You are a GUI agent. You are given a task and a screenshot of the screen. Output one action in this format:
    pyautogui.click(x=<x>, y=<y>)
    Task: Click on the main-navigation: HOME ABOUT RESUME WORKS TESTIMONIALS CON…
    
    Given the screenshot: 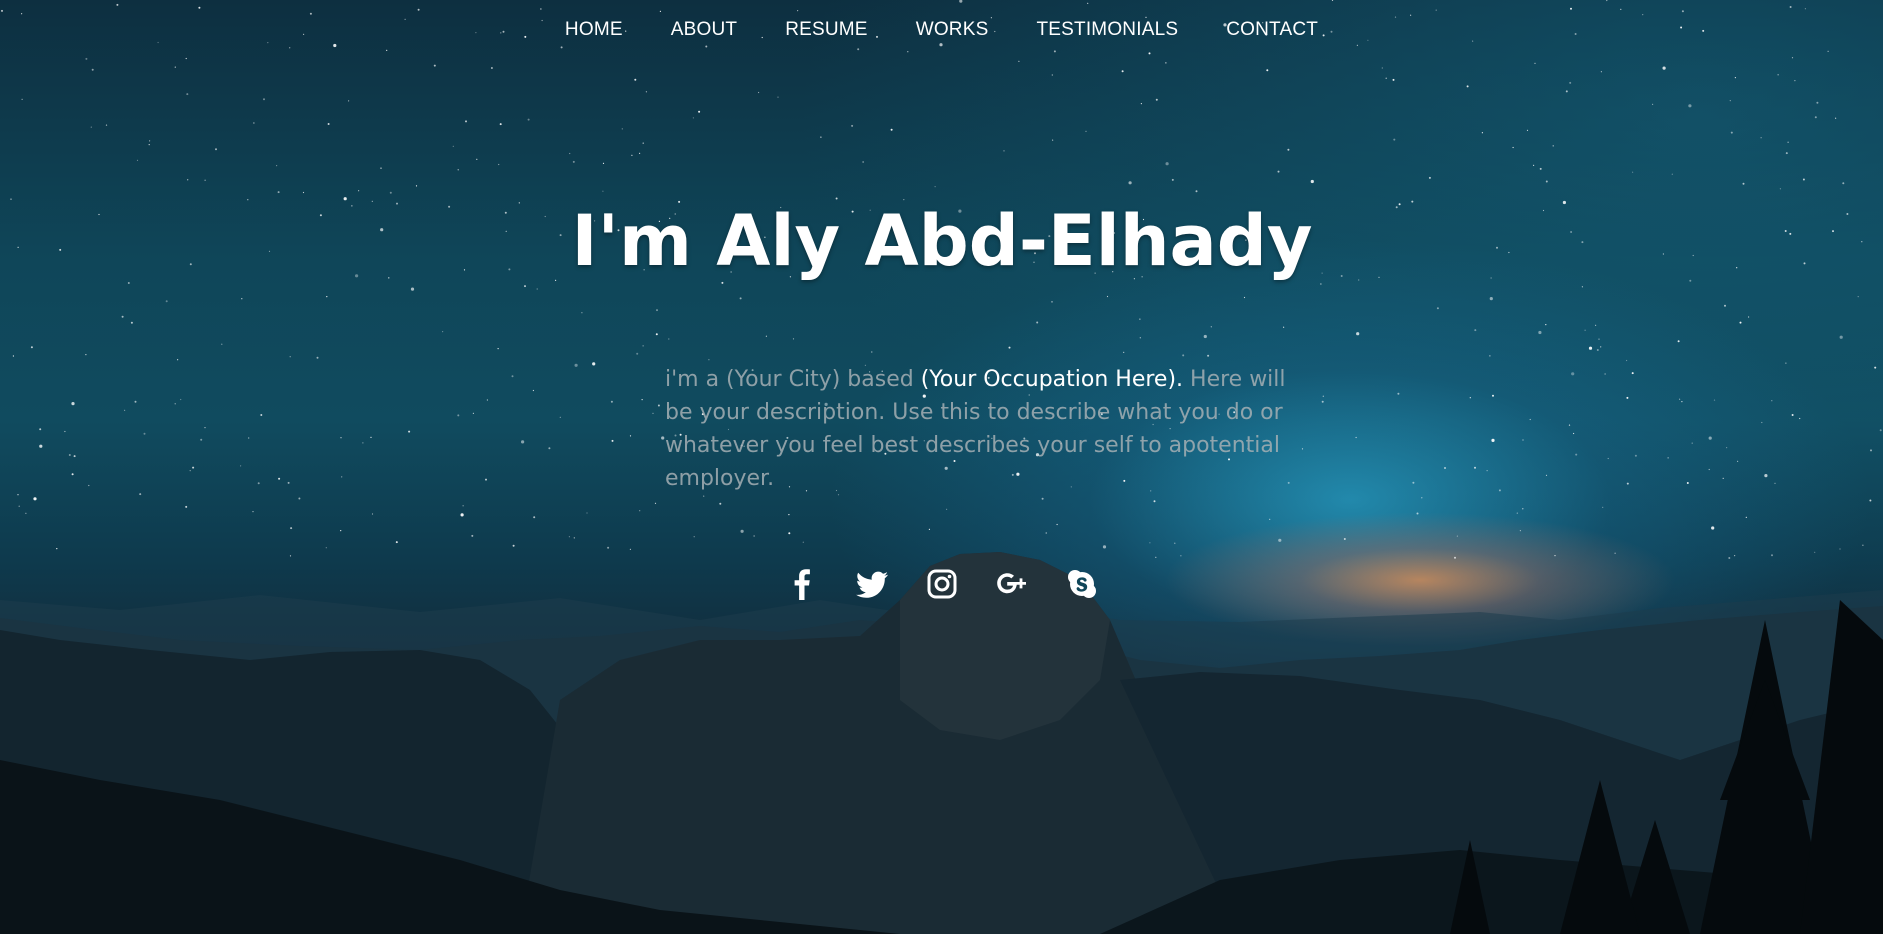 What is the action you would take?
    pyautogui.click(x=941, y=30)
    